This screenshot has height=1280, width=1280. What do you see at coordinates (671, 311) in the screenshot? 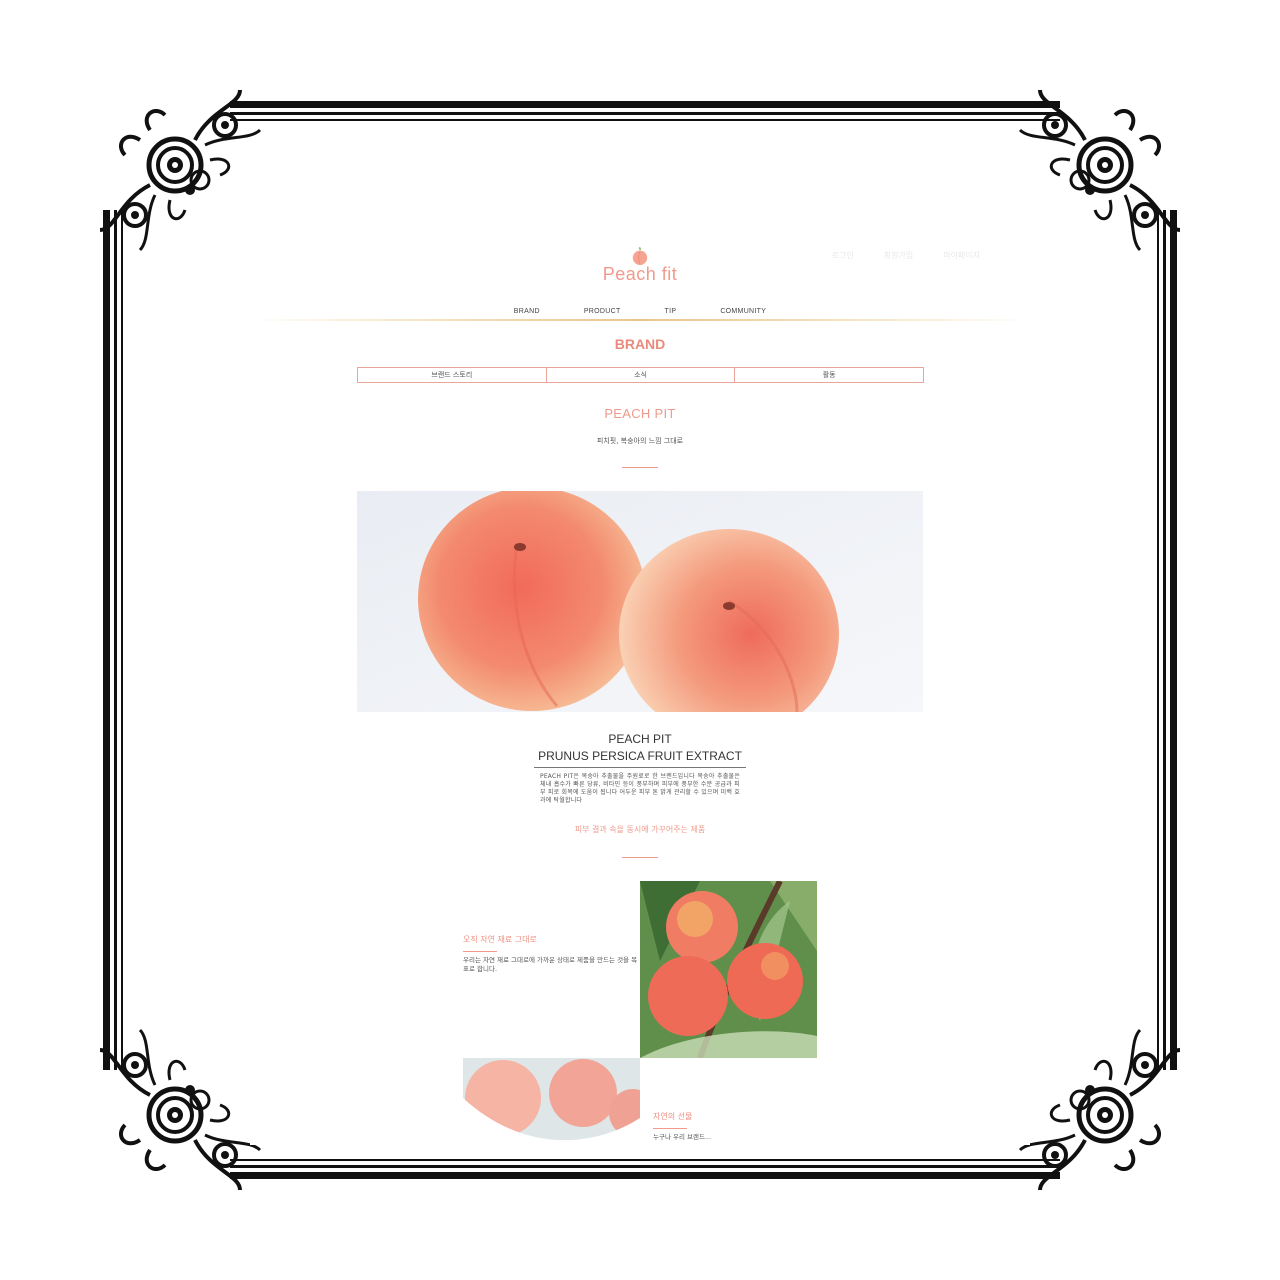
I see `nav-item-tip: TIP` at bounding box center [671, 311].